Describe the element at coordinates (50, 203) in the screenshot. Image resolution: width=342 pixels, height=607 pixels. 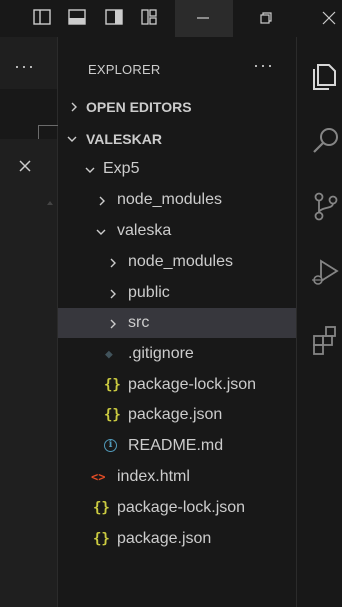
I see `scroll-up-arrow-icon` at that location.